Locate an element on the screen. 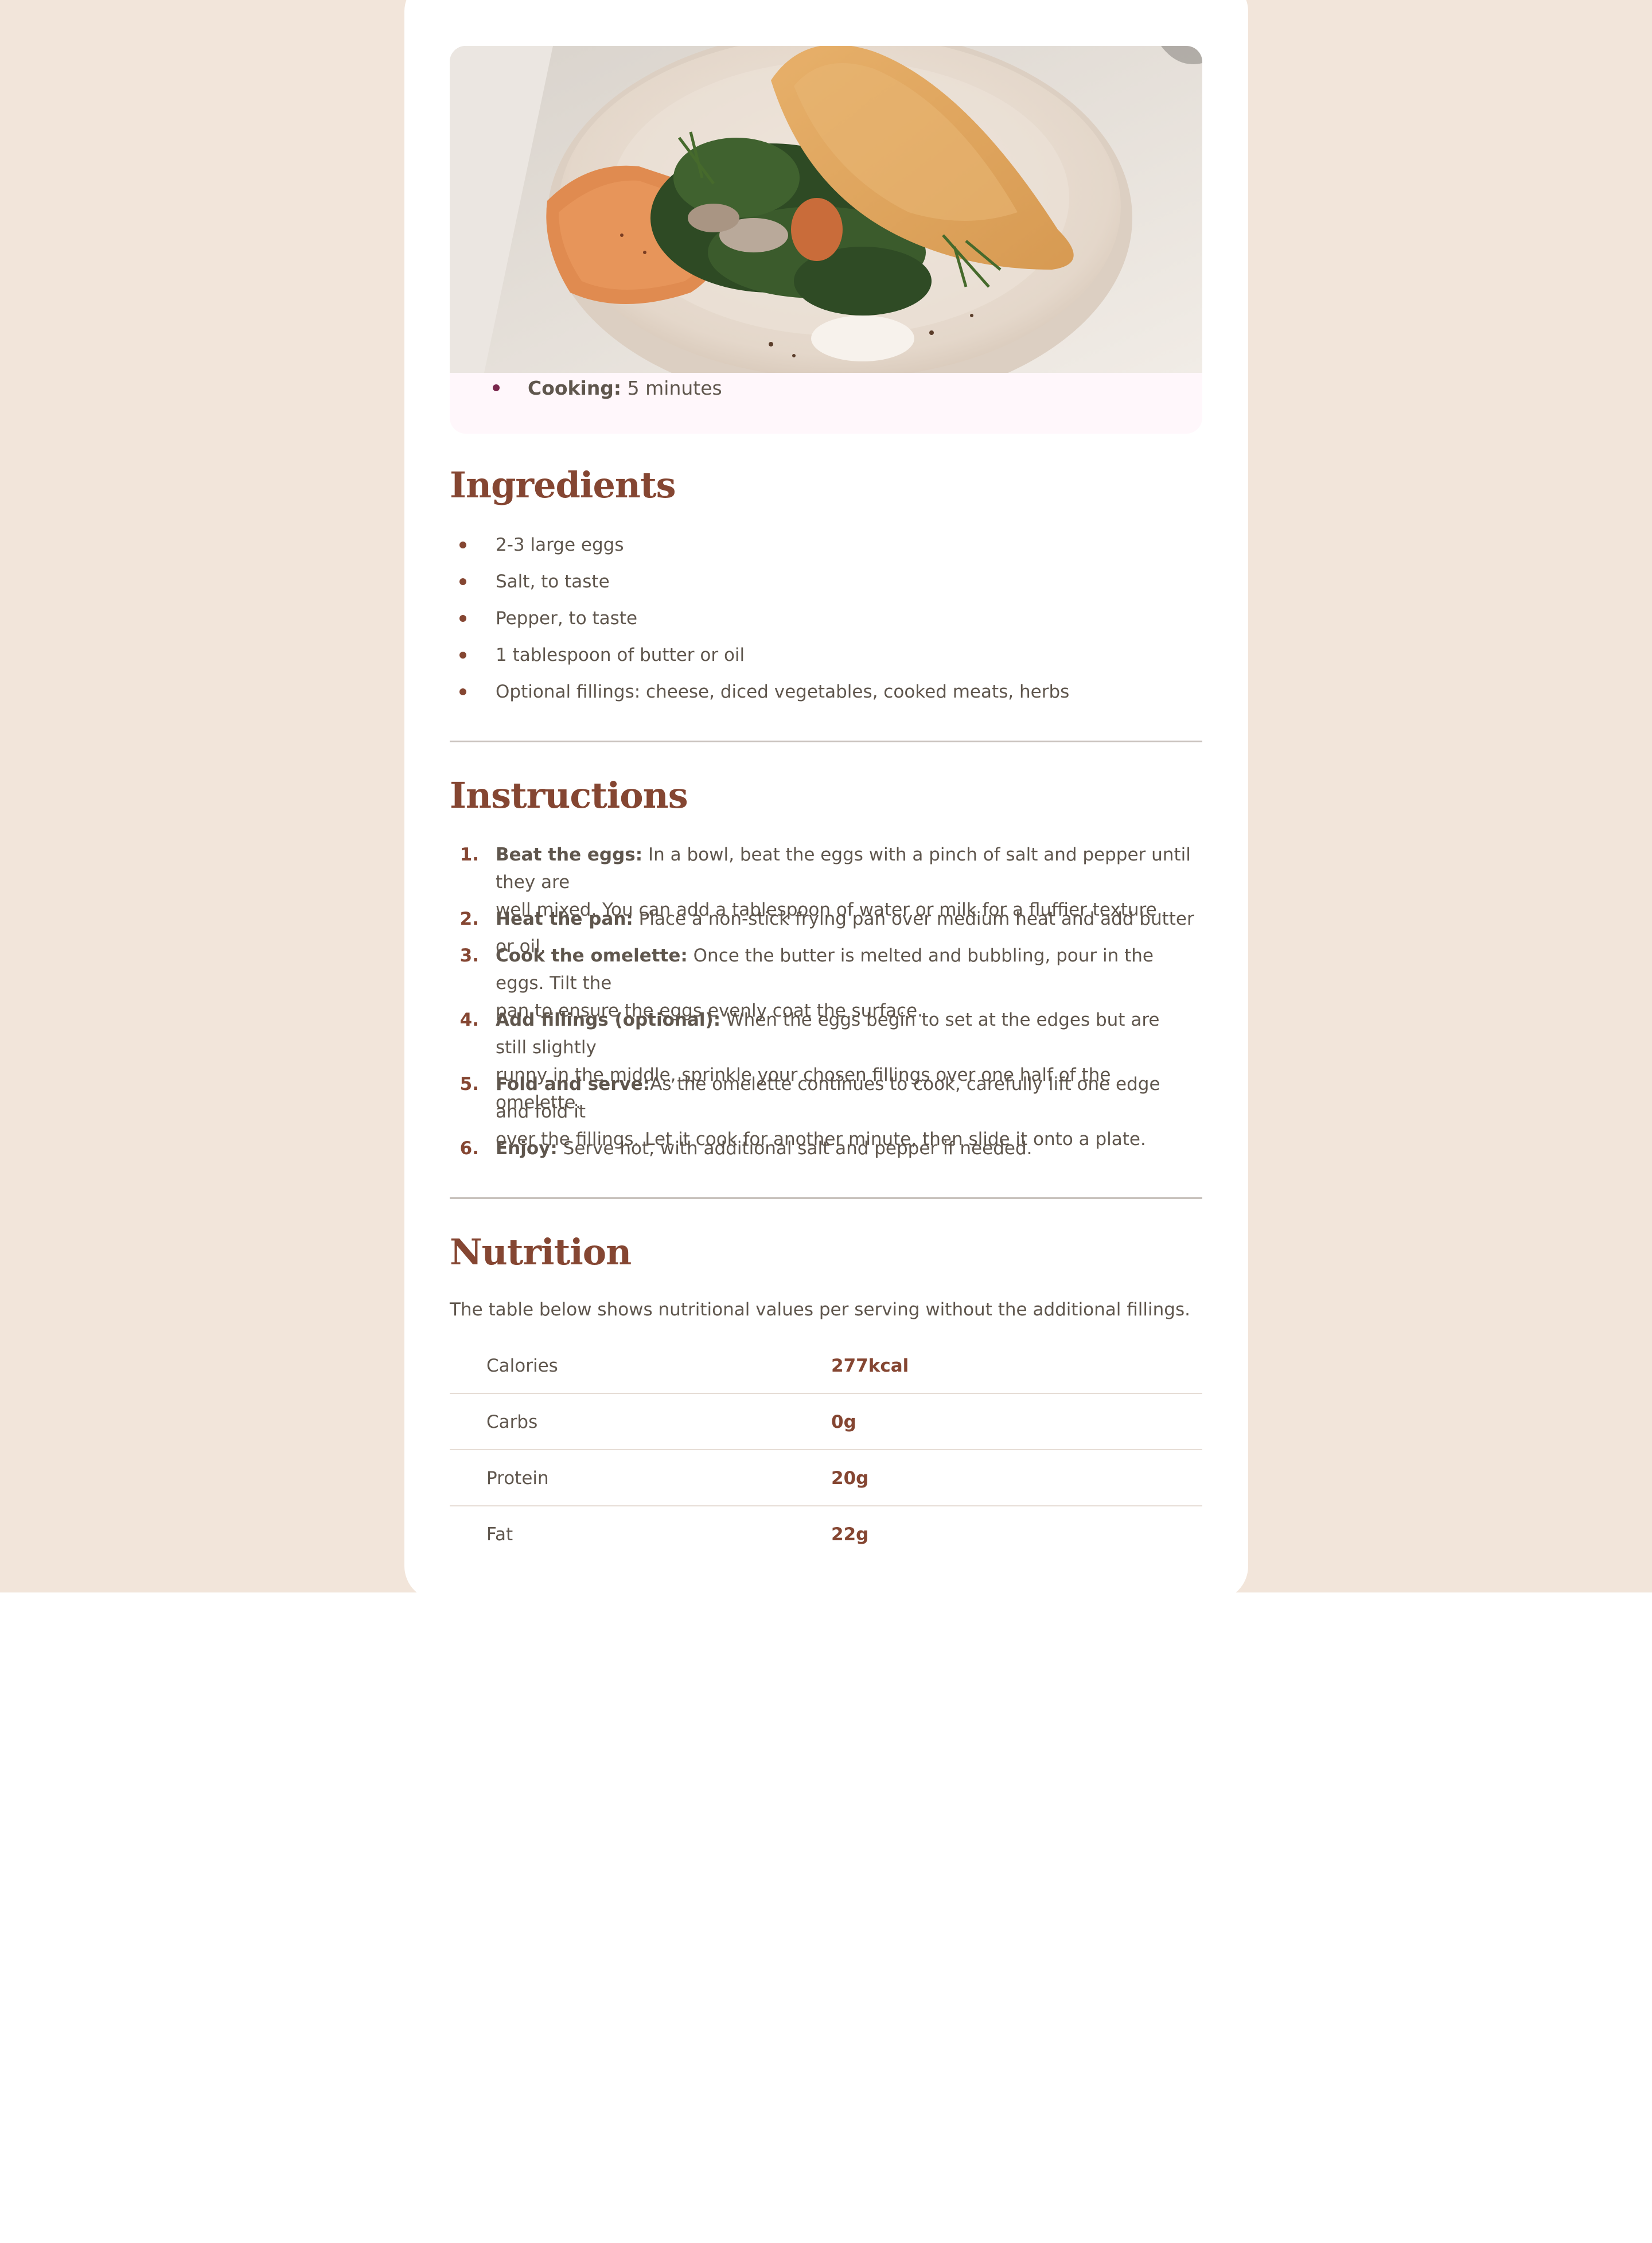 The width and height of the screenshot is (1652, 2243). step-title: Enjoy: is located at coordinates (527, 1148).